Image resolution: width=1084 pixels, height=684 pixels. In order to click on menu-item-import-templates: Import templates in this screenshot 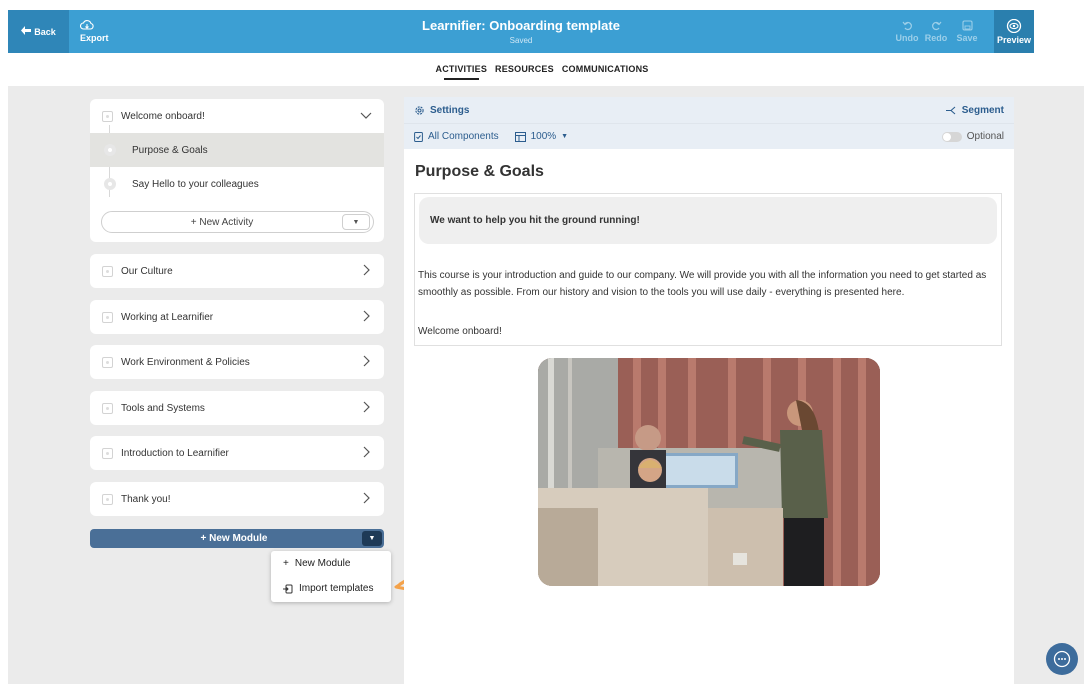, I will do `click(331, 588)`.